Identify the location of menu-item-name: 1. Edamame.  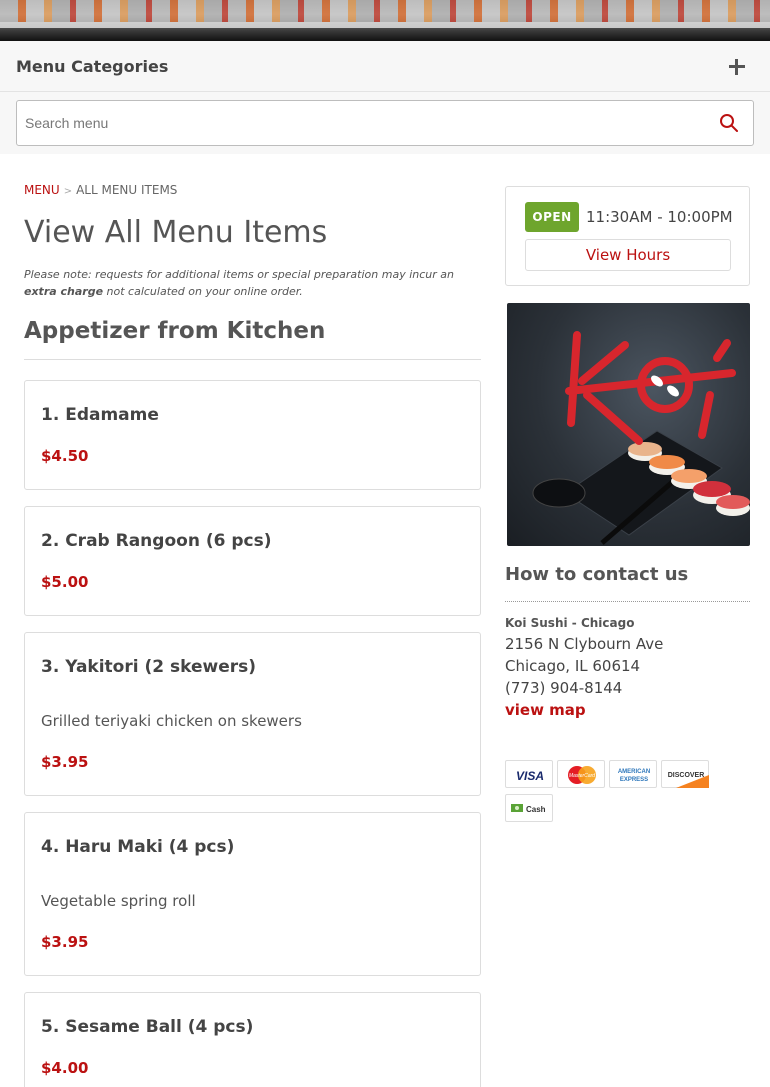
(100, 415).